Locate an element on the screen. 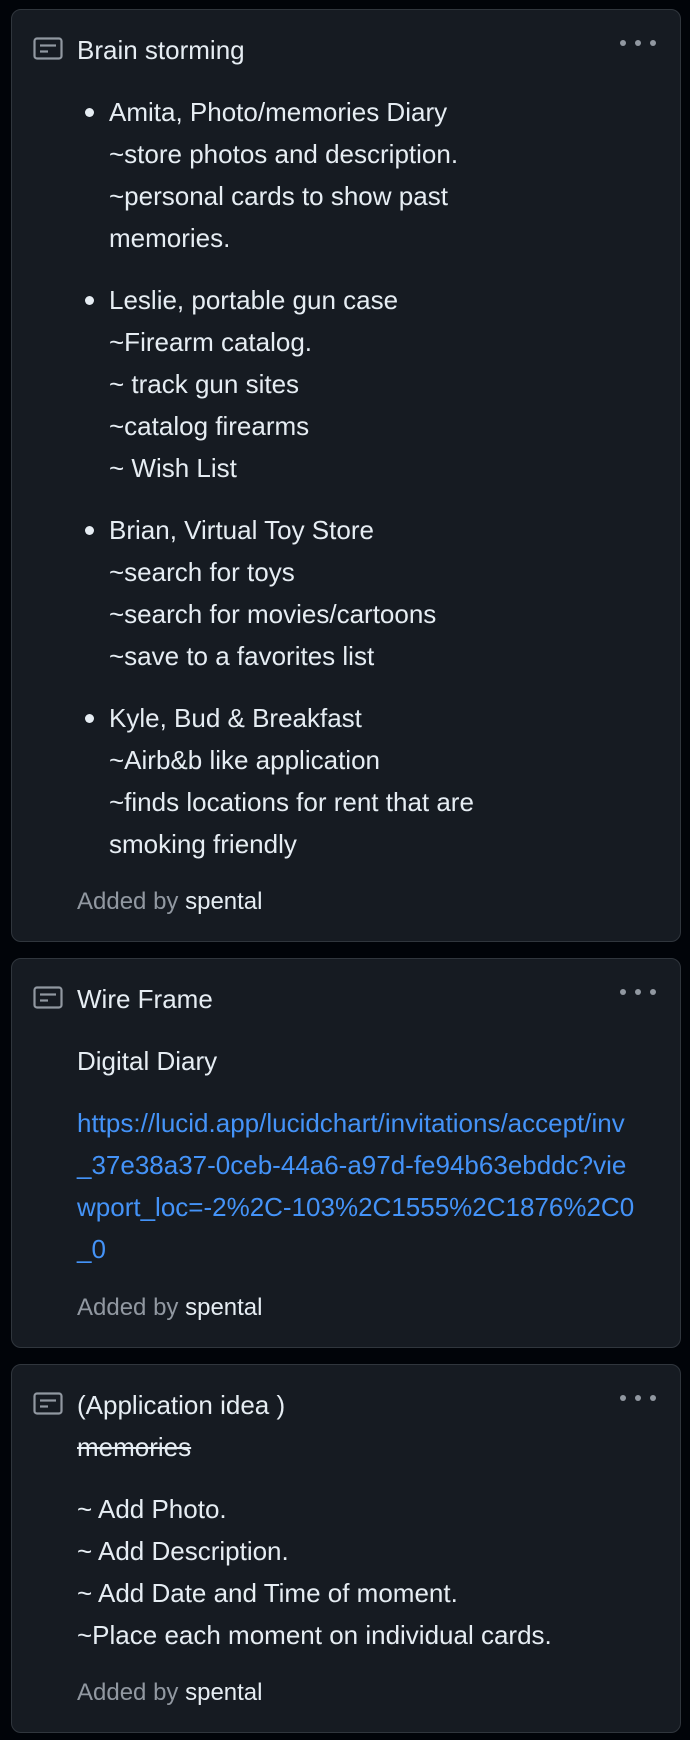 The image size is (690, 1740). list-line: ~Airb&b like application is located at coordinates (244, 760).